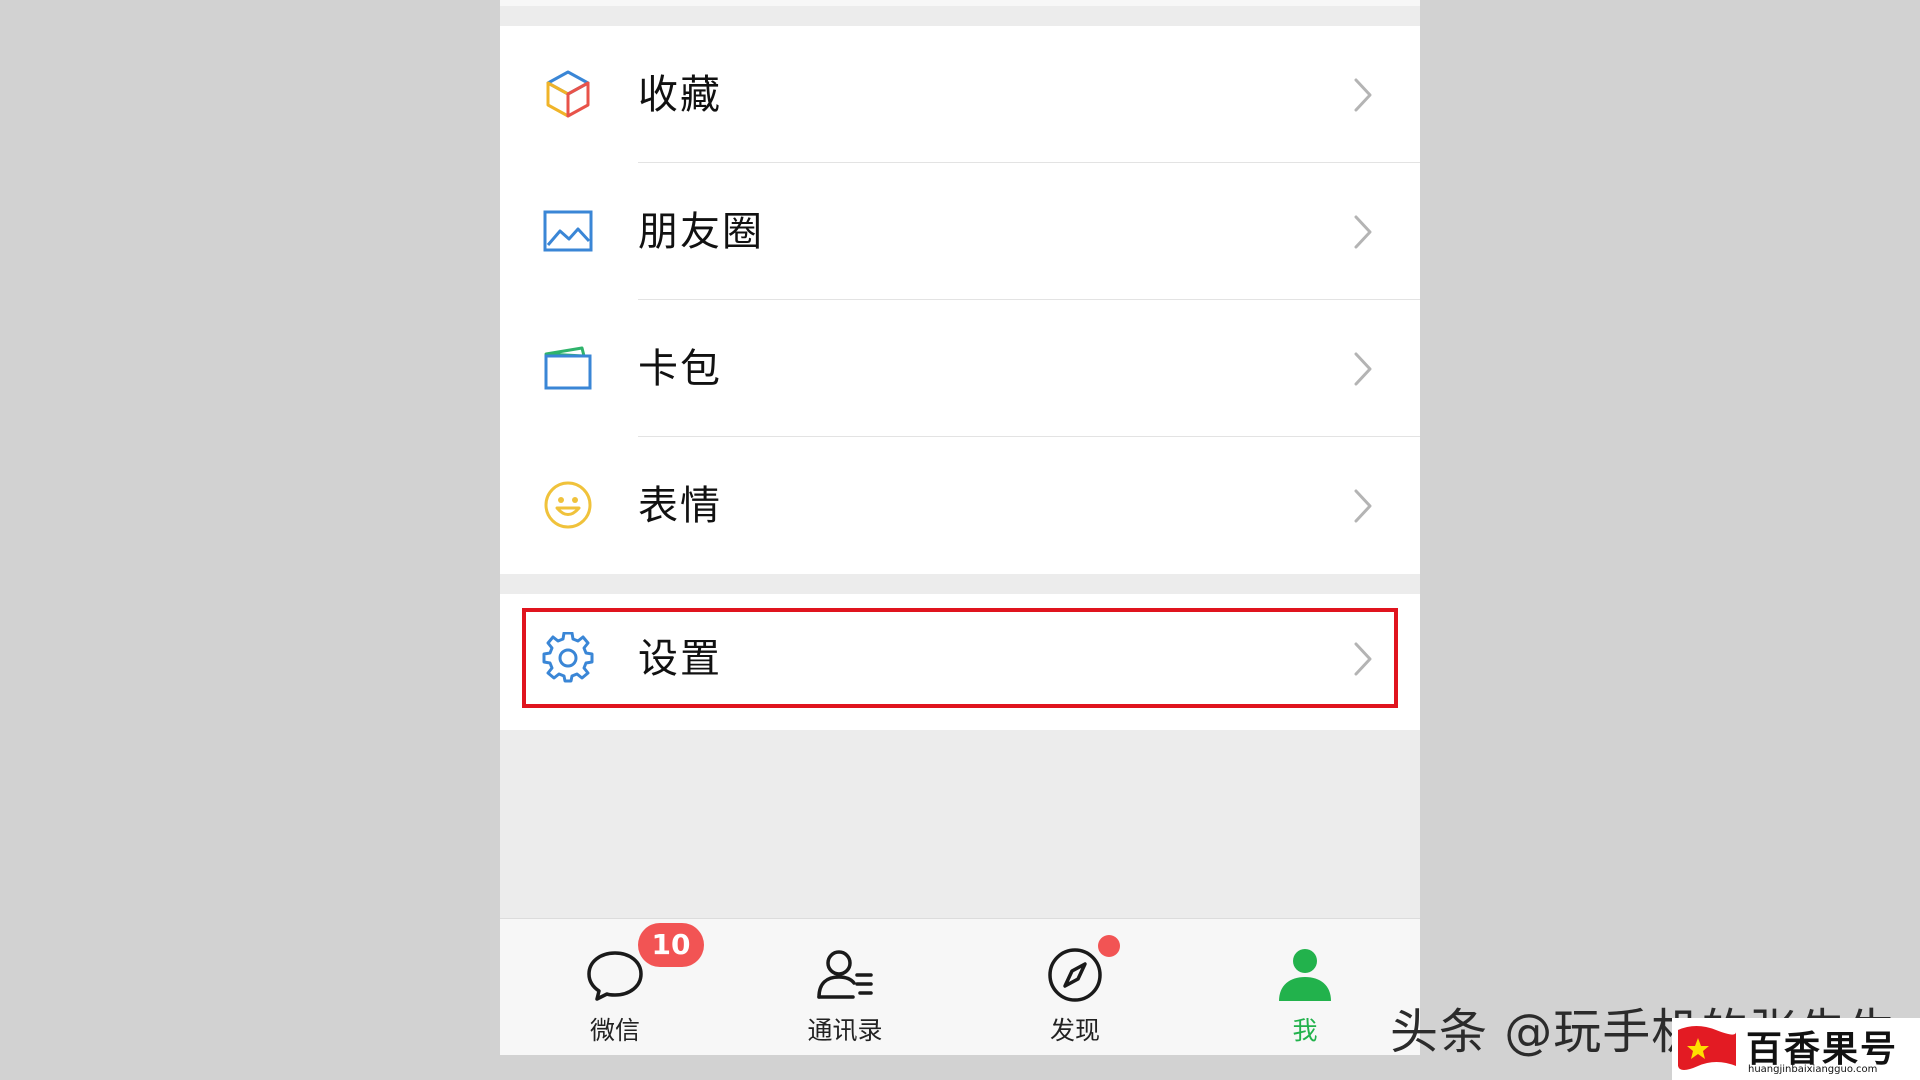 This screenshot has height=1080, width=1920. I want to click on tab-label: 我, so click(1305, 1030).